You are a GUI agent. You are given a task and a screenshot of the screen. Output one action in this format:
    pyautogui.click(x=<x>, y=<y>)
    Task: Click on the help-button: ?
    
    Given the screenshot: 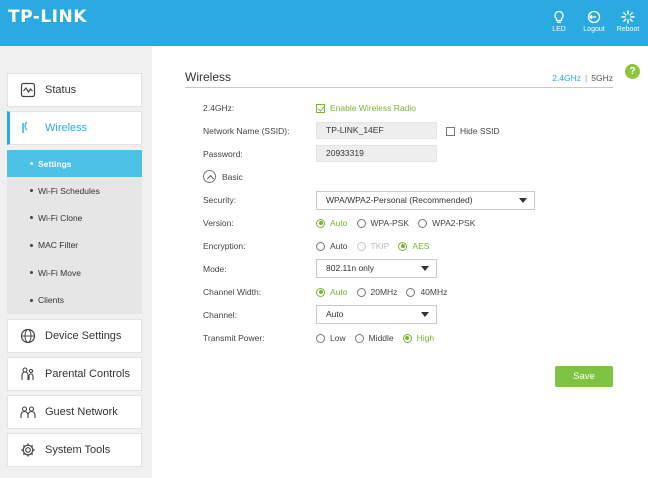 What is the action you would take?
    pyautogui.click(x=632, y=71)
    